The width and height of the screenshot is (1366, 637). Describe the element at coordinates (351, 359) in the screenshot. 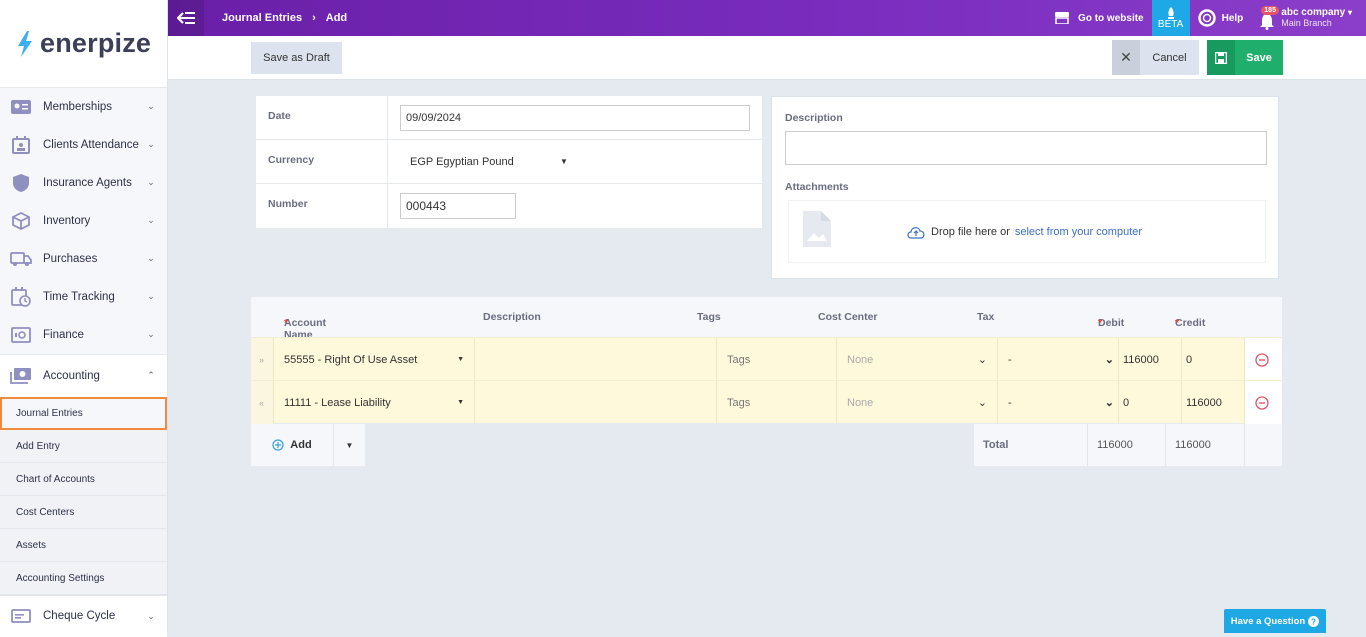

I see `account-value: 55555 - Right Of Use Asset` at that location.